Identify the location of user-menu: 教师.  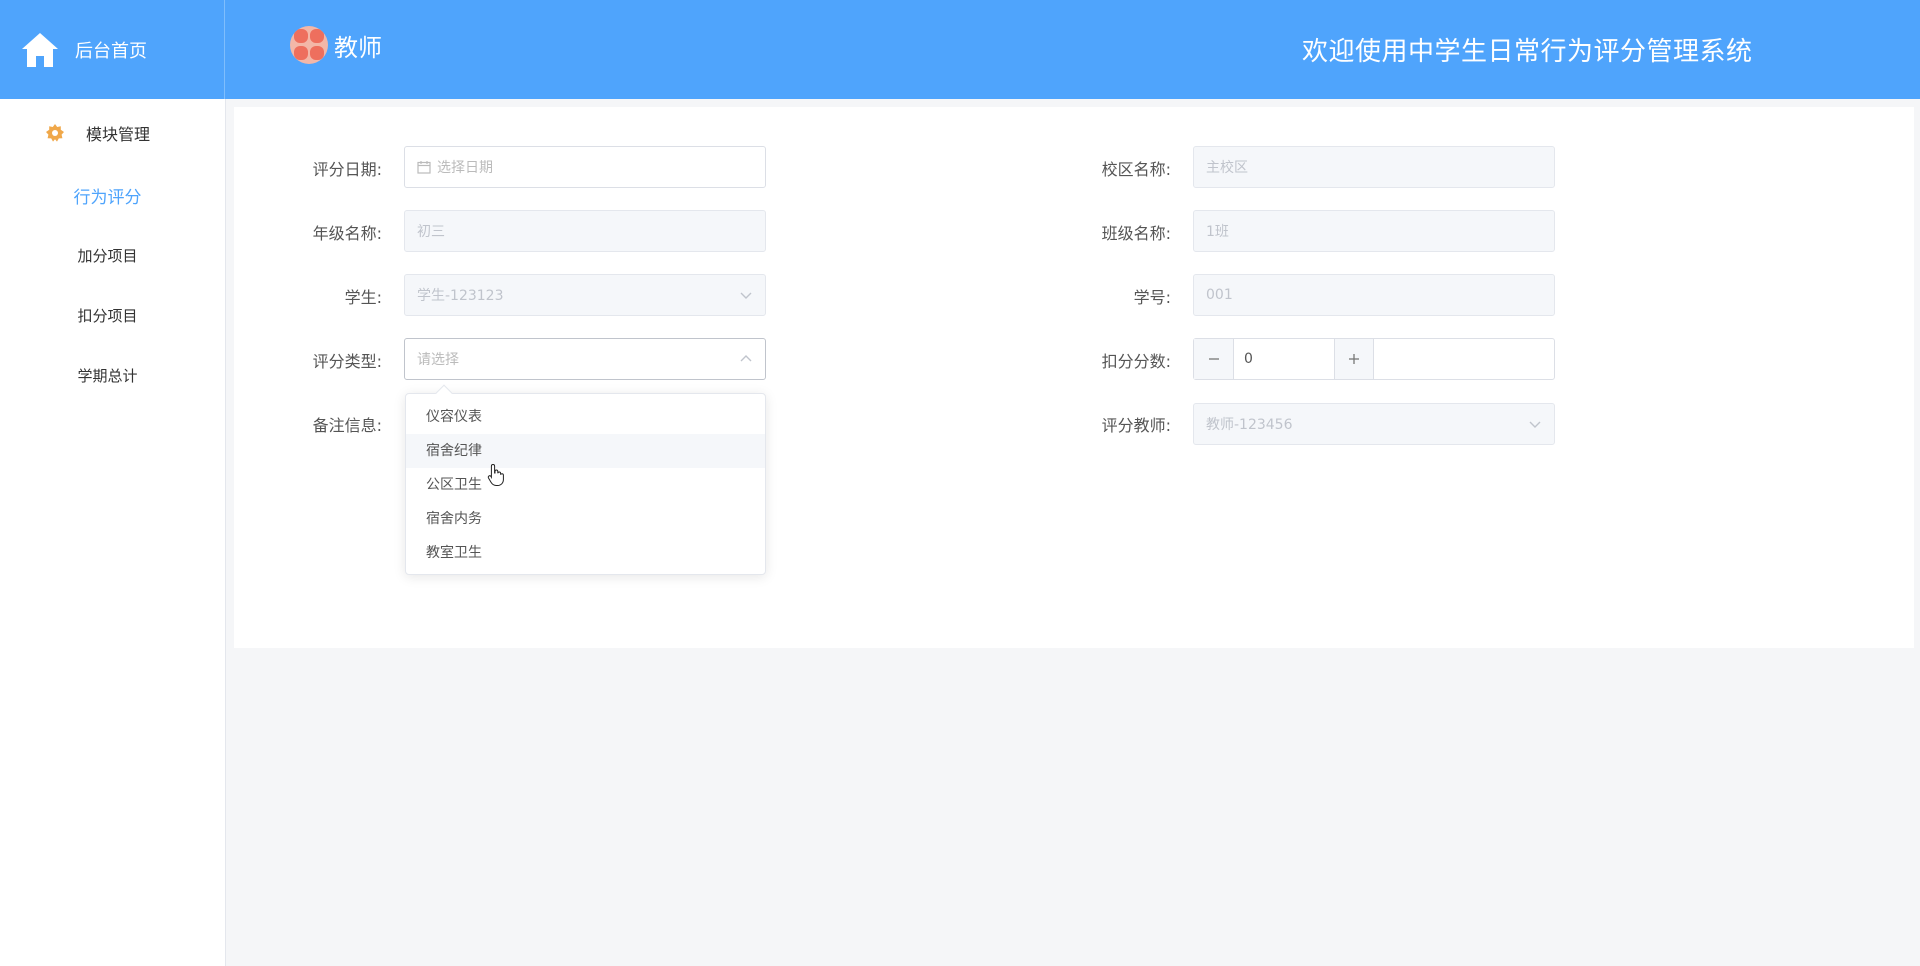
(336, 45).